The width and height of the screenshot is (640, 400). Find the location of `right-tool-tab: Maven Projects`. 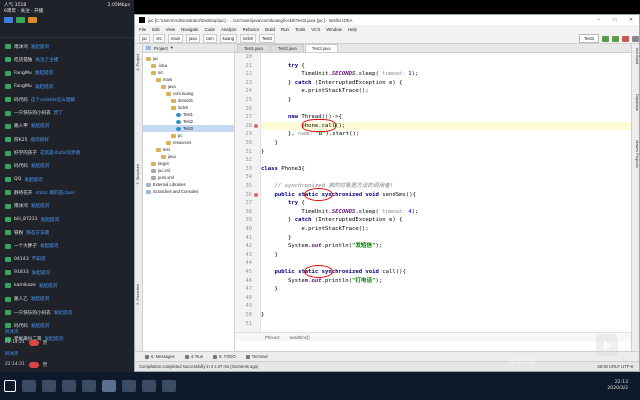

right-tool-tab: Maven Projects is located at coordinates (636, 154).